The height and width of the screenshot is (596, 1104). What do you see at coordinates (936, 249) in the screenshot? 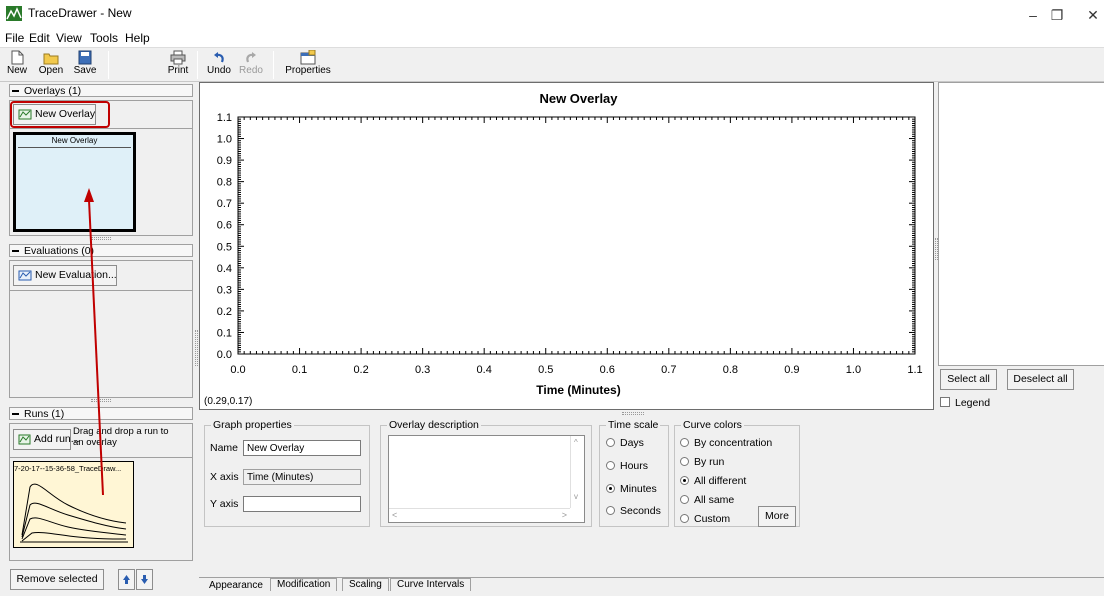
I see `right-splitter` at bounding box center [936, 249].